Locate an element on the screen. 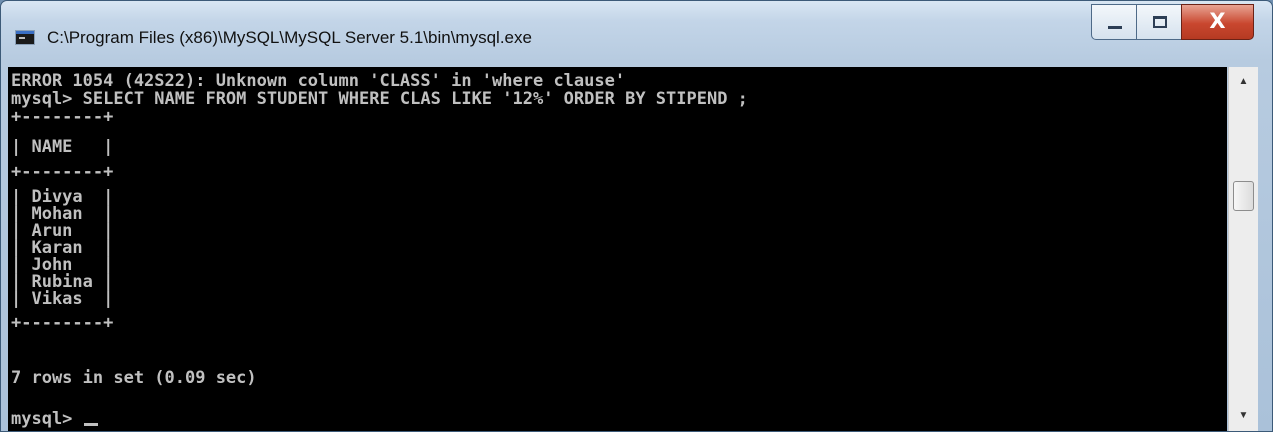  command-prompt: mysql> is located at coordinates (54, 419).